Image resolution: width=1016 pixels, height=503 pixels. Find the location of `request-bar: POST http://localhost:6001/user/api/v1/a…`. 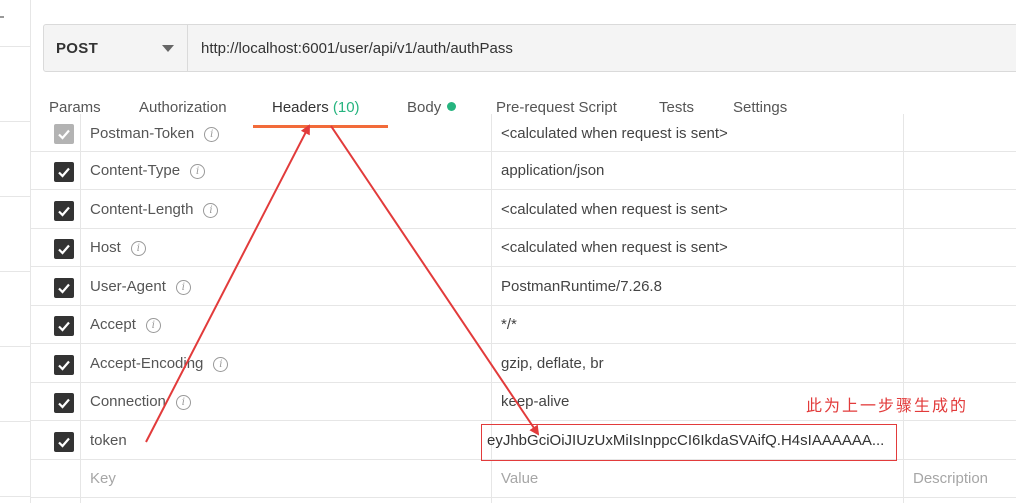

request-bar: POST http://localhost:6001/user/api/v1/a… is located at coordinates (529, 48).